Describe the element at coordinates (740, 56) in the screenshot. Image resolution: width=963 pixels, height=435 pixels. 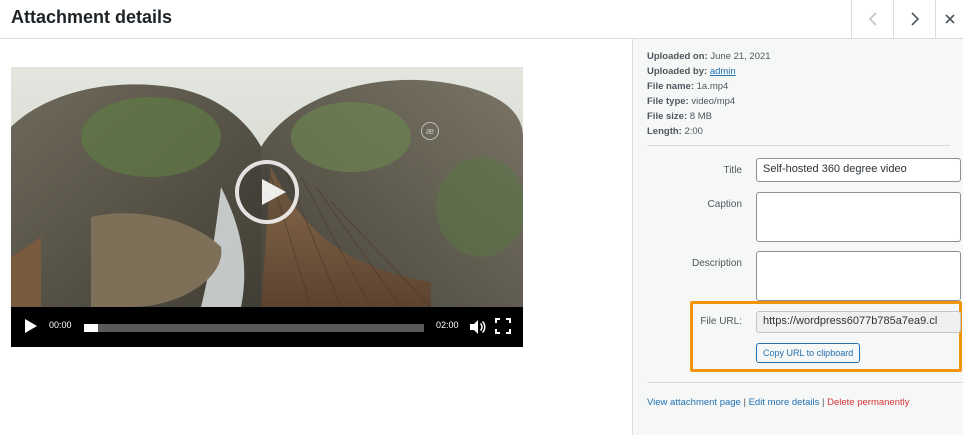
I see `uploaded-on-value: June 21, 2021` at that location.